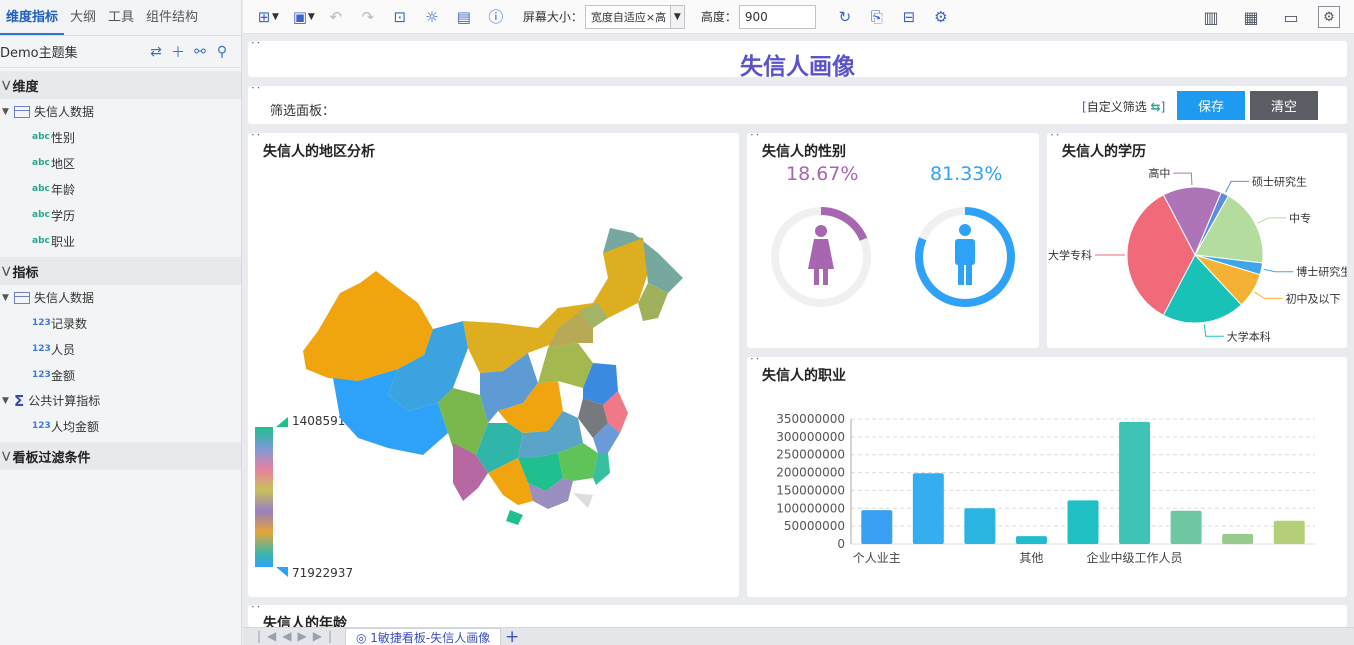  What do you see at coordinates (302, 109) in the screenshot?
I see `filter-panel-label: 筛选面板：` at bounding box center [302, 109].